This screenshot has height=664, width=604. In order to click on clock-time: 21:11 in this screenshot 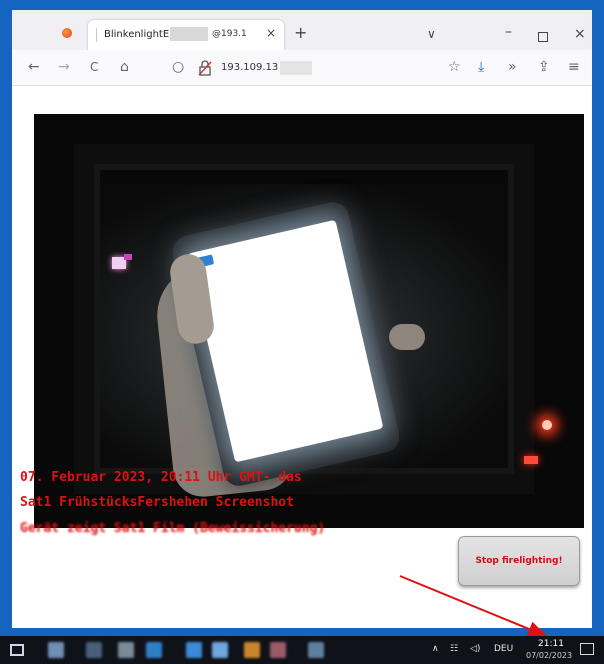, I will do `click(551, 644)`.